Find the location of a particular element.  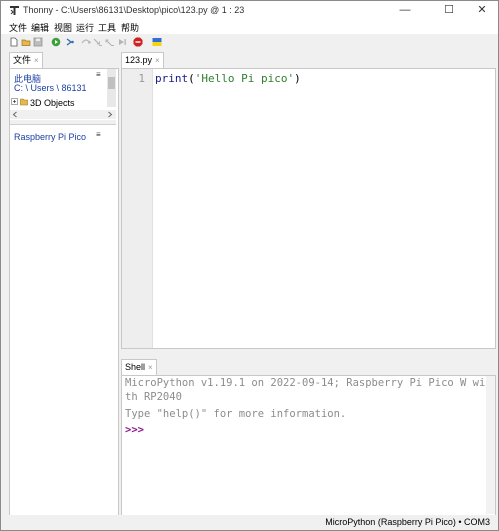

step-over-icon is located at coordinates (86, 42).